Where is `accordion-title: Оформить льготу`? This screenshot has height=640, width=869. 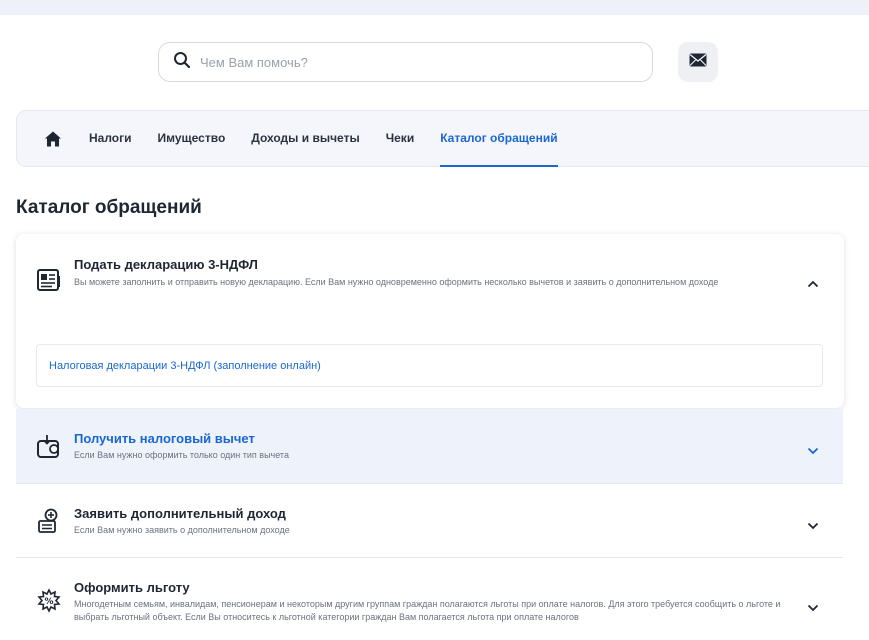 accordion-title: Оформить льготу is located at coordinates (132, 587).